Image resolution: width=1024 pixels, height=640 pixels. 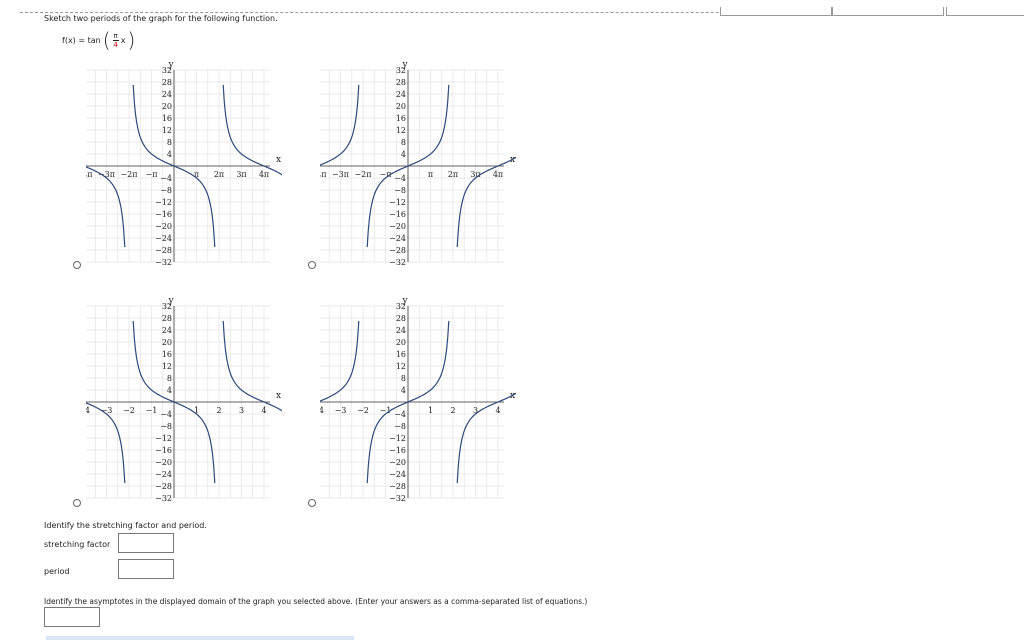 I want to click on fraction: π 4, so click(x=115, y=40).